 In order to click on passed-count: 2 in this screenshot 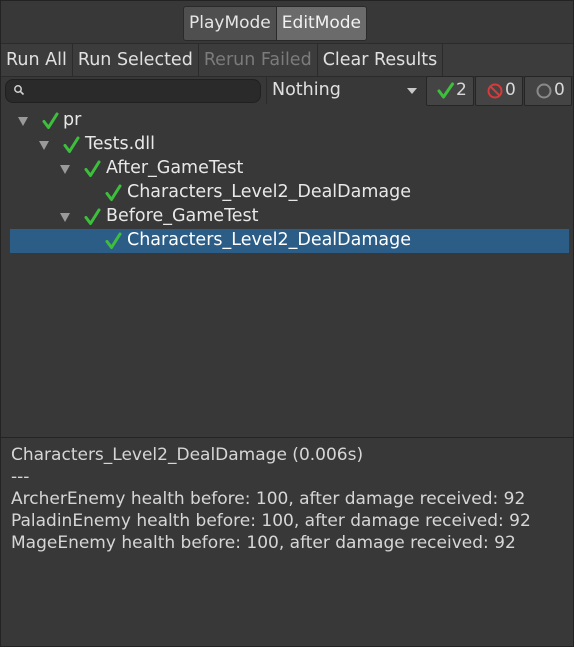, I will do `click(461, 90)`.